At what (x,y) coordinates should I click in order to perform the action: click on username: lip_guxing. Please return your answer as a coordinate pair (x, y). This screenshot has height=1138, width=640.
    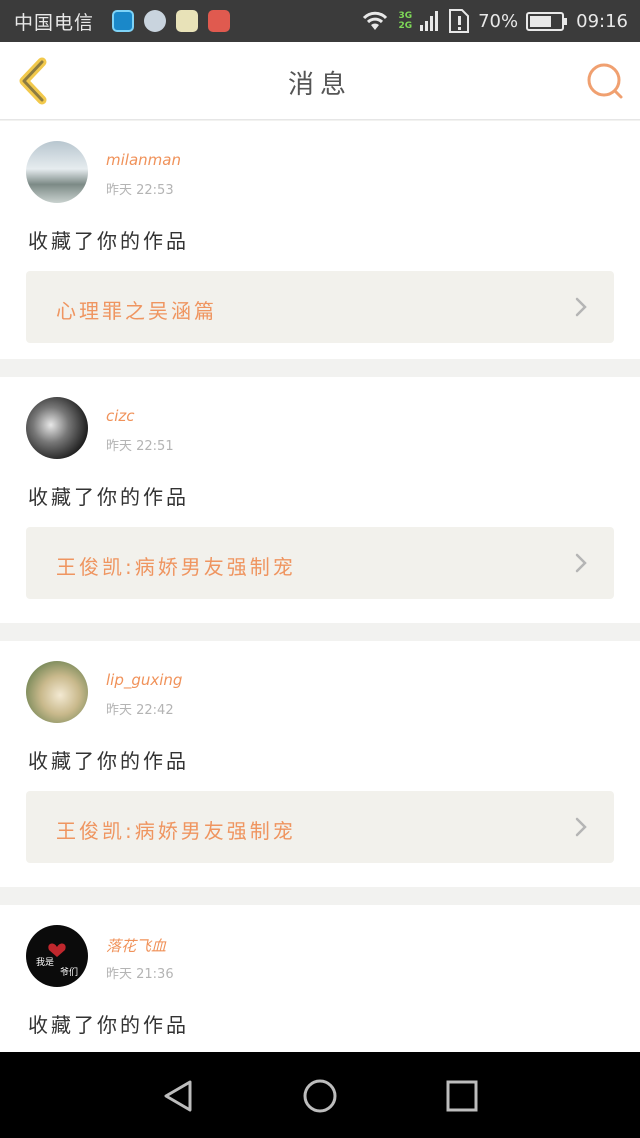
    Looking at the image, I should click on (144, 680).